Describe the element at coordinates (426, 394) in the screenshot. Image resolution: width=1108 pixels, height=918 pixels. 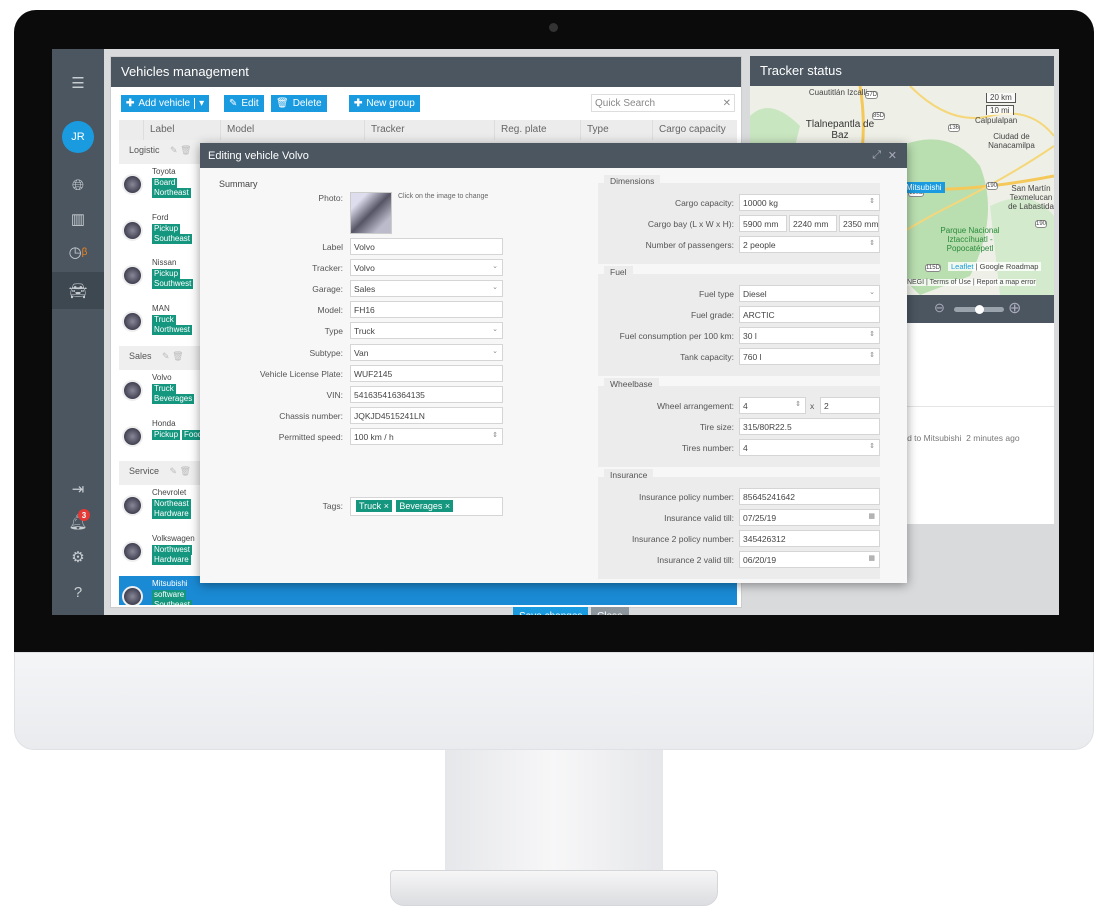
I see `vin-input: 541635416364135` at that location.